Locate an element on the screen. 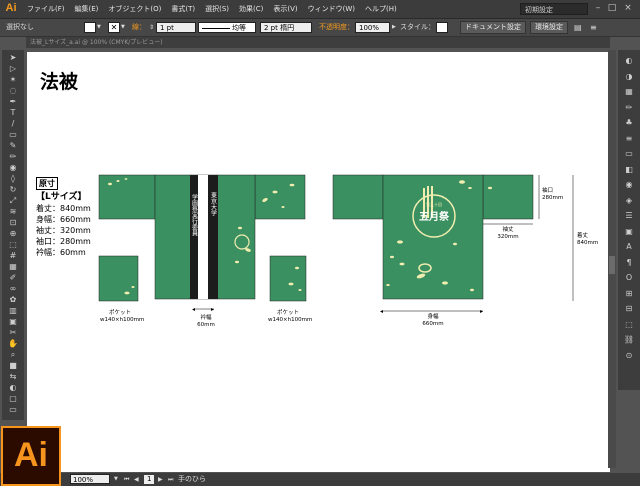 This screenshot has height=486, width=640. vertical-scroll-thumb is located at coordinates (612, 265).